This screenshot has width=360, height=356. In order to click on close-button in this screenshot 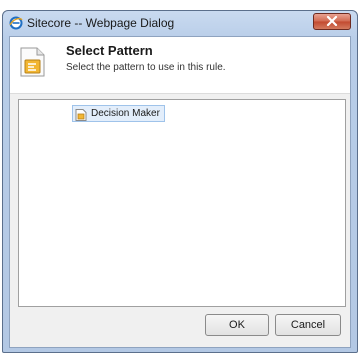, I will do `click(332, 21)`.